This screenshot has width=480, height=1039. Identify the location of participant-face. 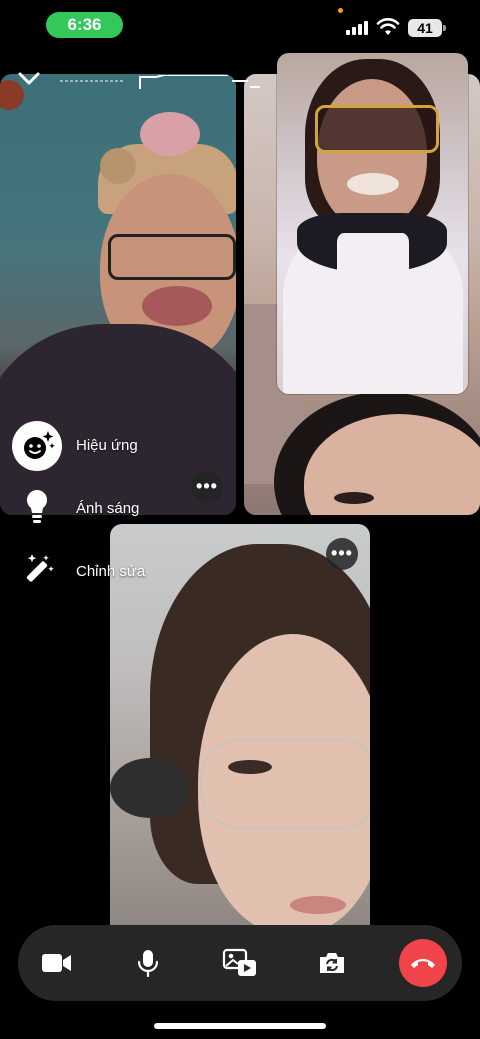
(372, 154).